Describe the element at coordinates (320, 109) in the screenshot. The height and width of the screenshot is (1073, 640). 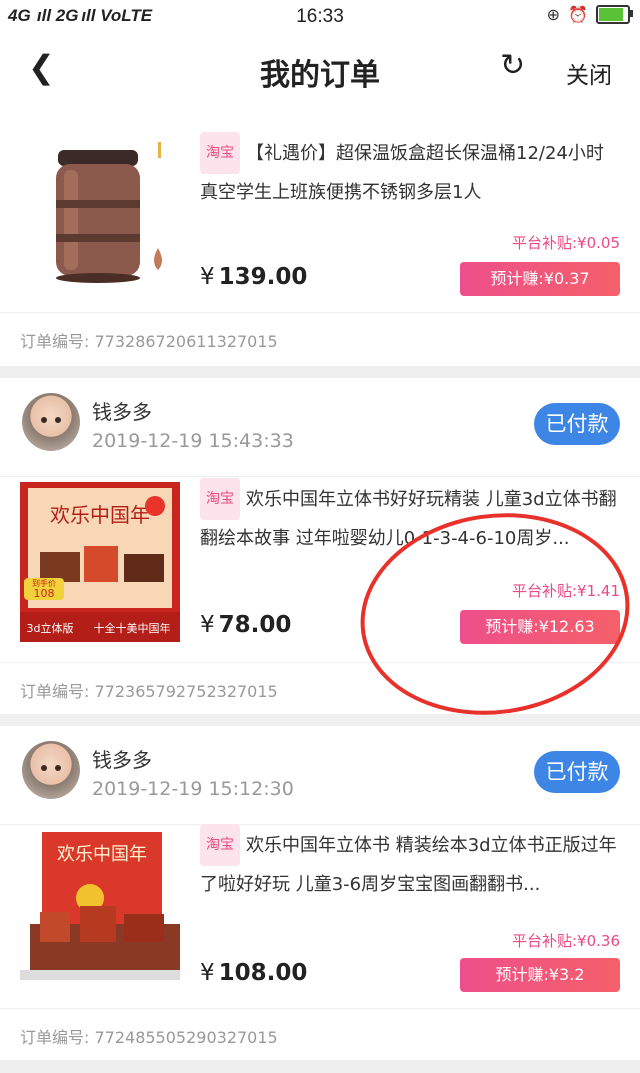
I see `scrolled-header-remnant` at that location.